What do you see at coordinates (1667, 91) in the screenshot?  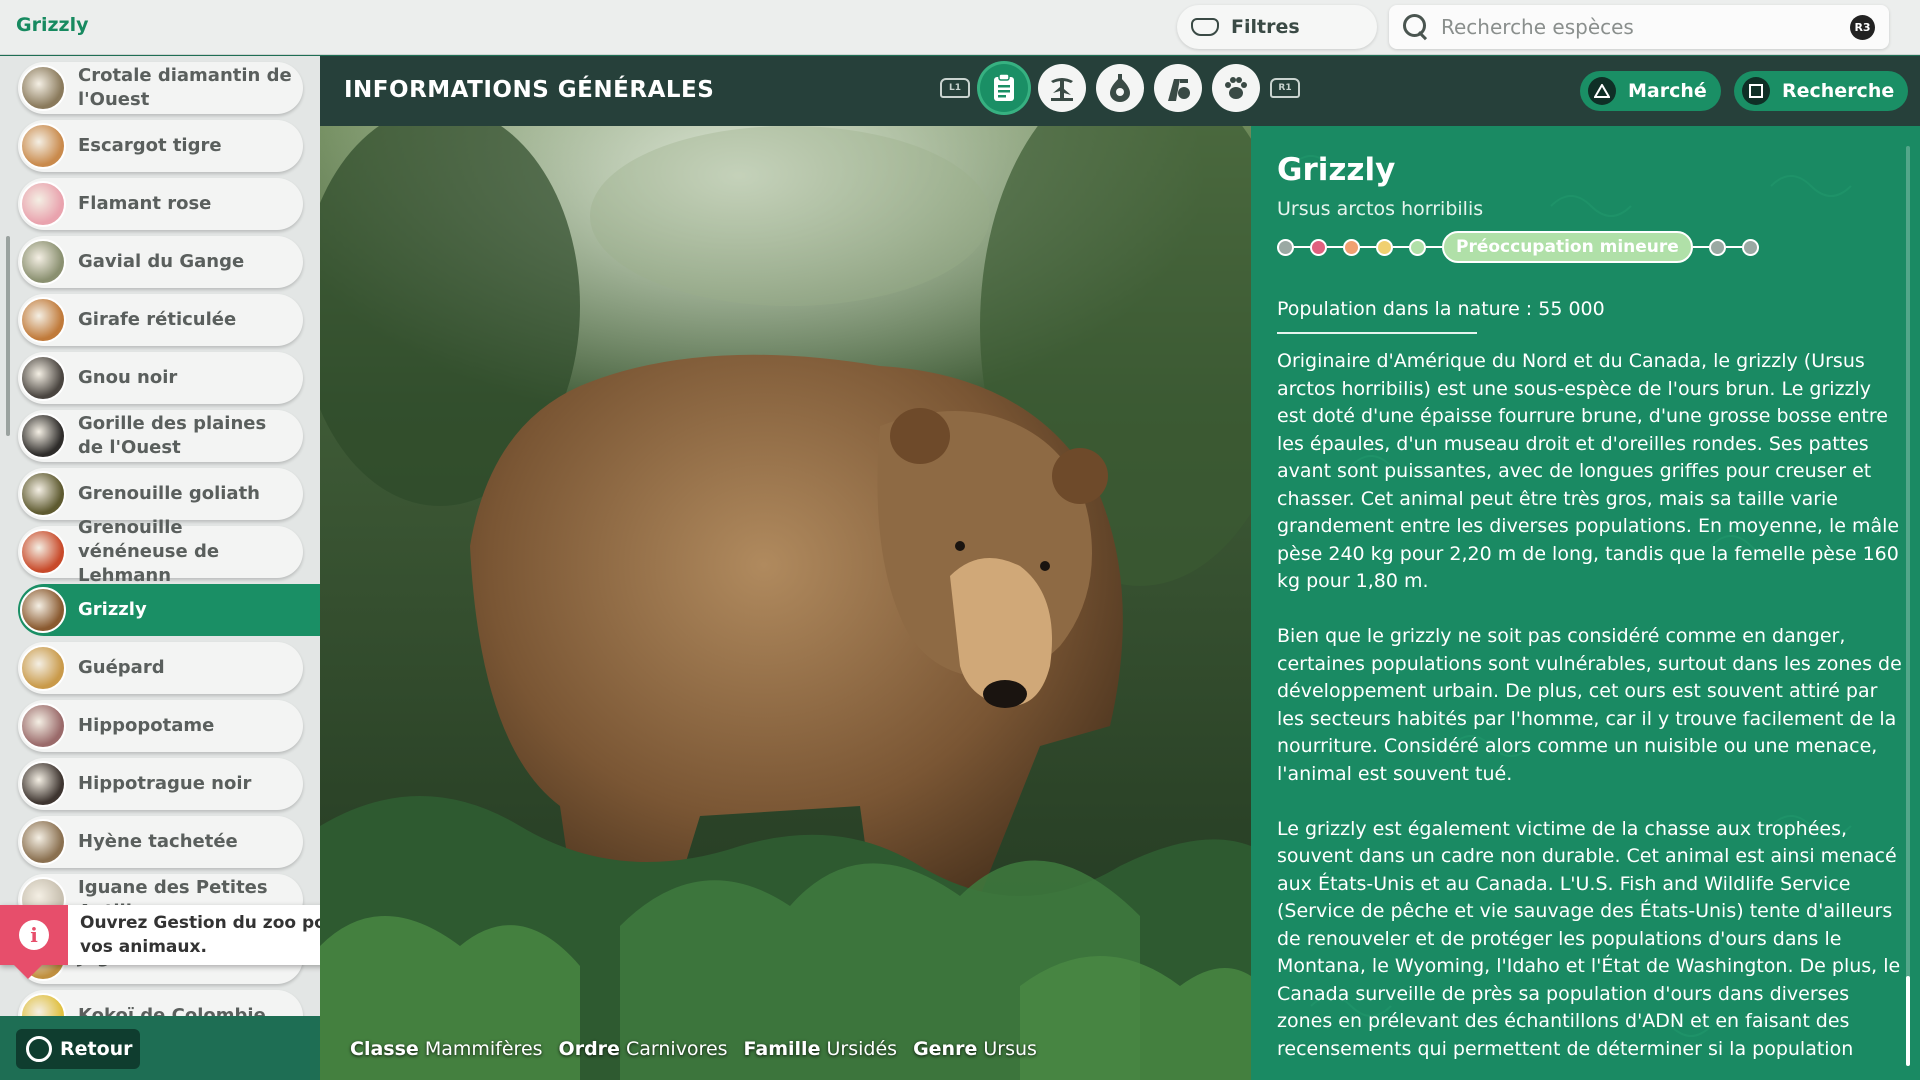 I see `market-label: Marché` at bounding box center [1667, 91].